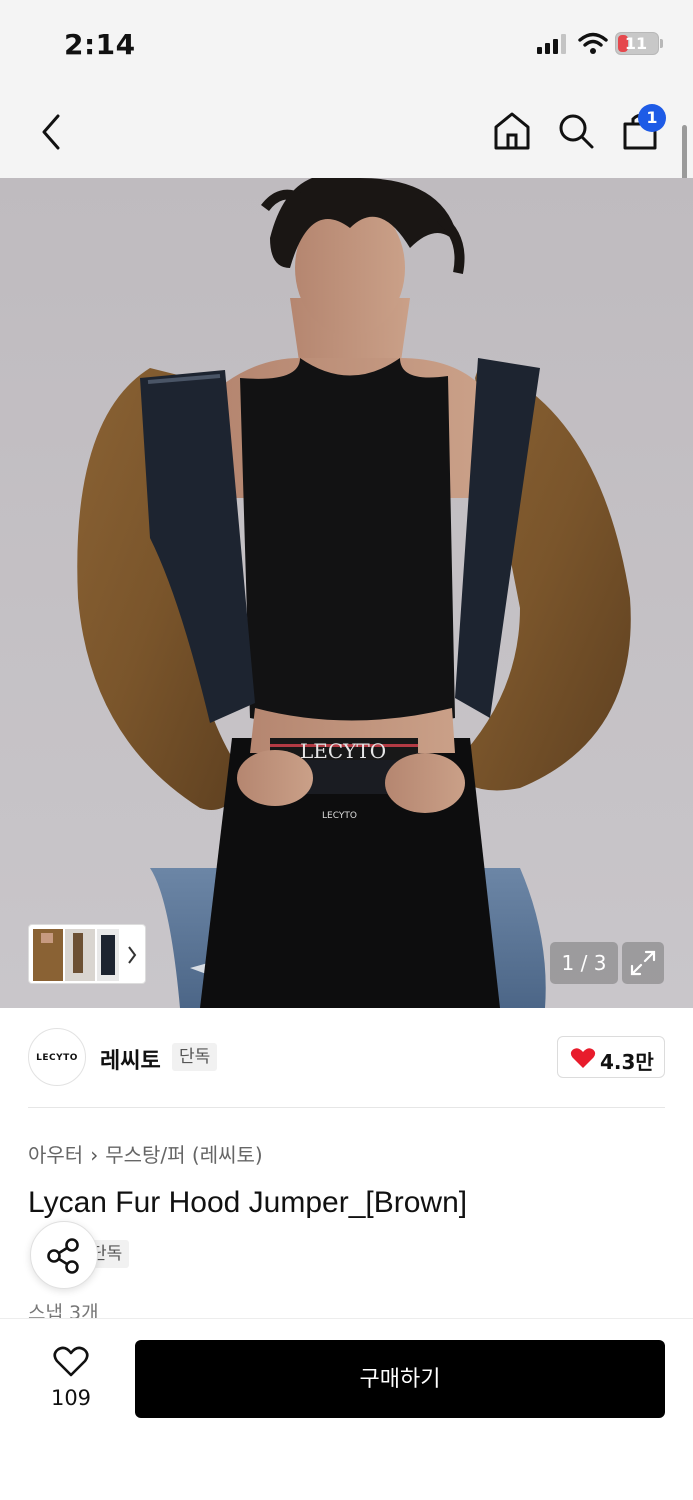 This screenshot has width=693, height=1500. Describe the element at coordinates (576, 131) in the screenshot. I see `search-icon` at that location.